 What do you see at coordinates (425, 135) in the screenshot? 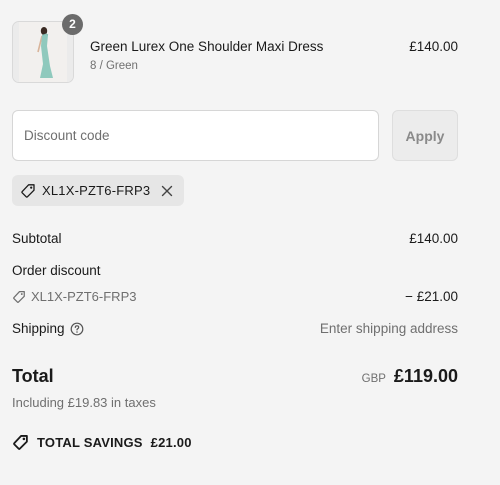
I see `apply-button: Apply` at bounding box center [425, 135].